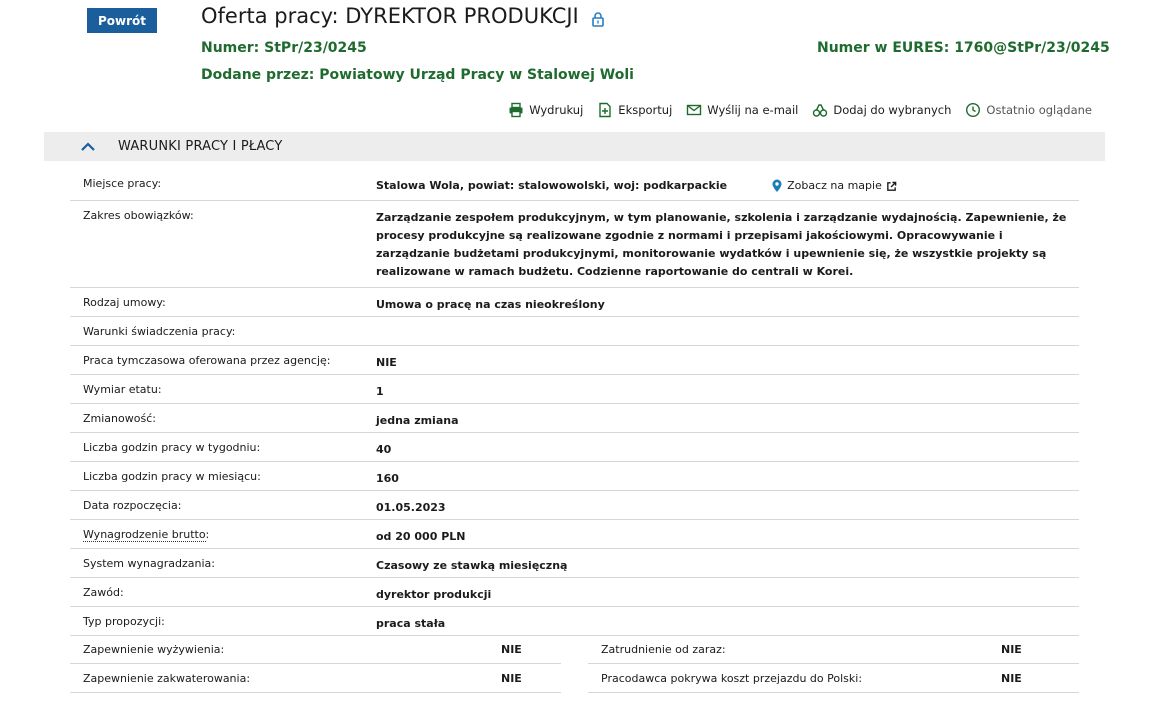 The width and height of the screenshot is (1159, 720). What do you see at coordinates (574, 476) in the screenshot?
I see `detail-row-hours-month: Liczba godzin pracy w miesiącu: 160` at bounding box center [574, 476].